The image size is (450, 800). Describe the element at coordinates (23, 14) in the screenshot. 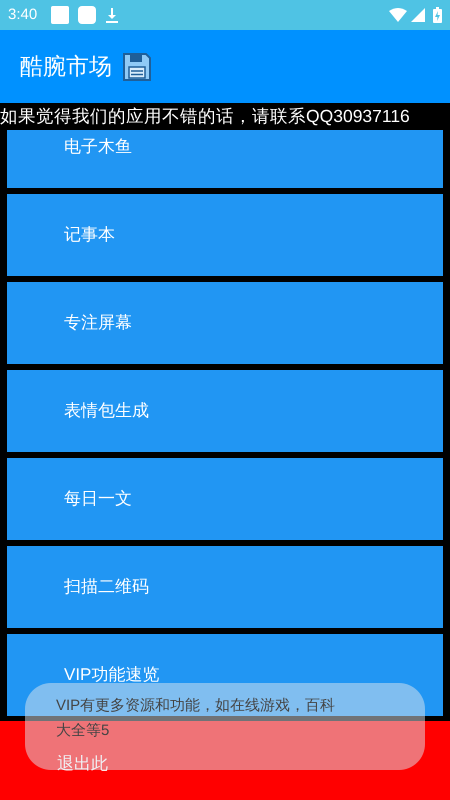

I see `clock: 3:40` at that location.